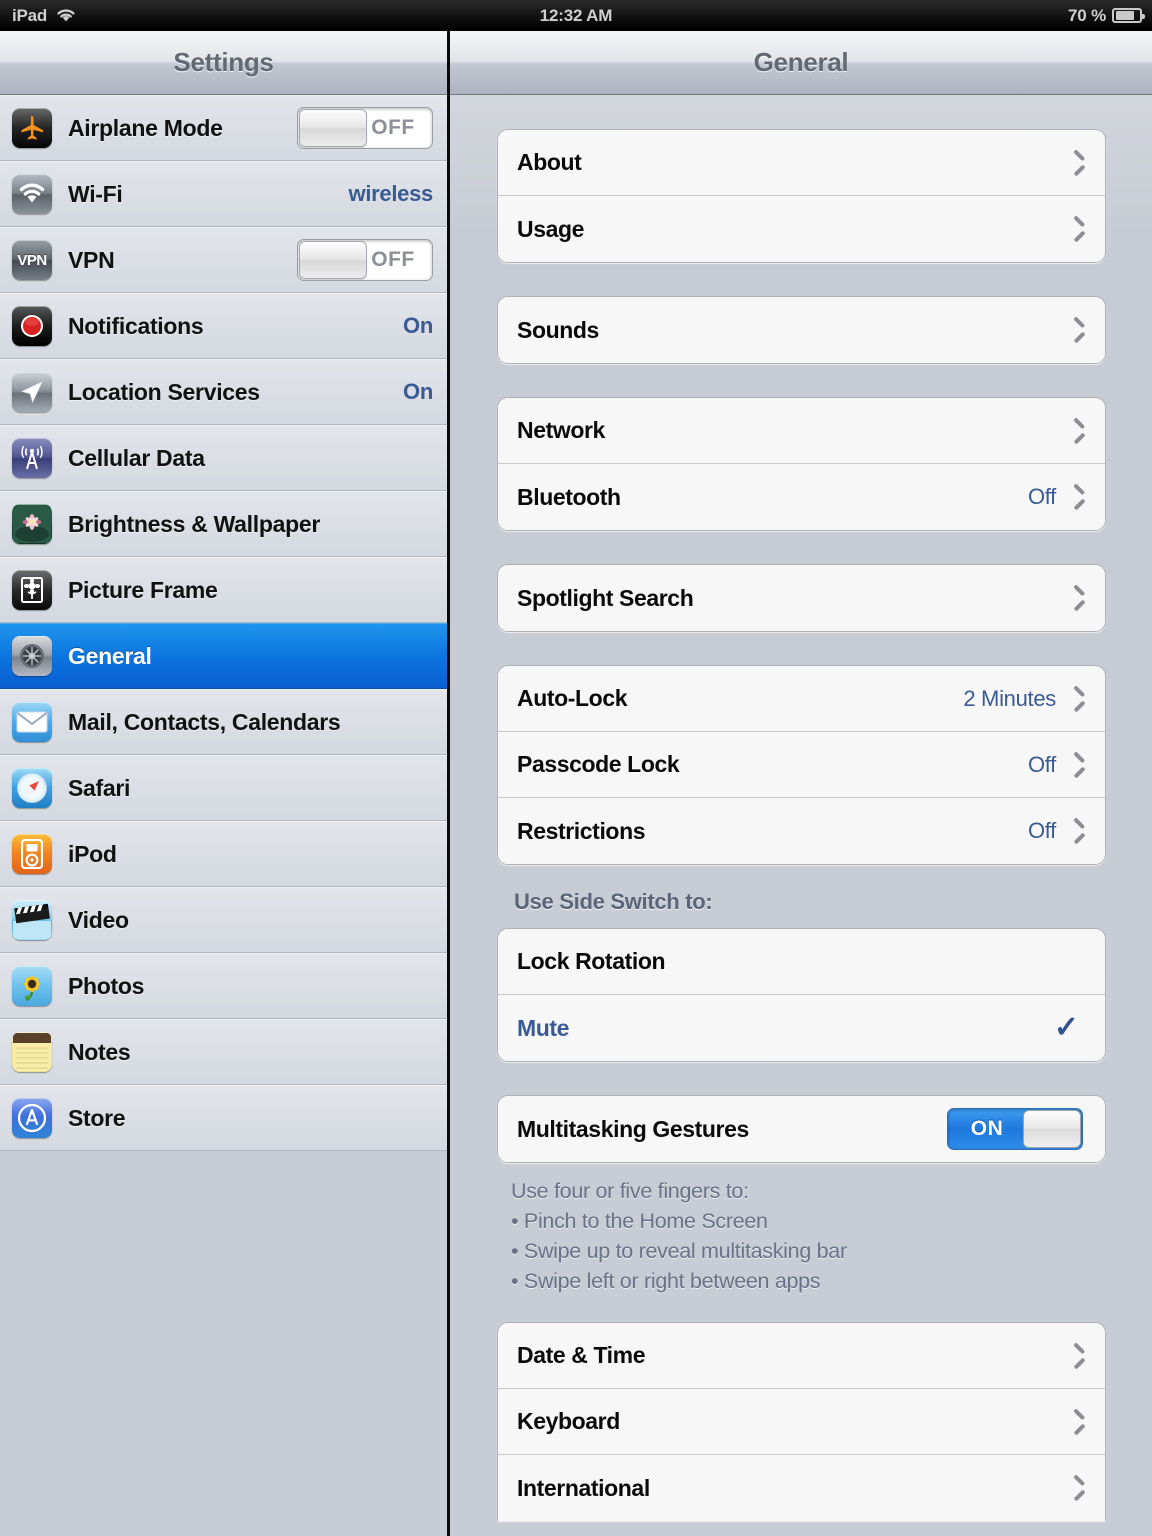 This screenshot has width=1152, height=1536. I want to click on sidebar-item-safari: Safari, so click(223, 788).